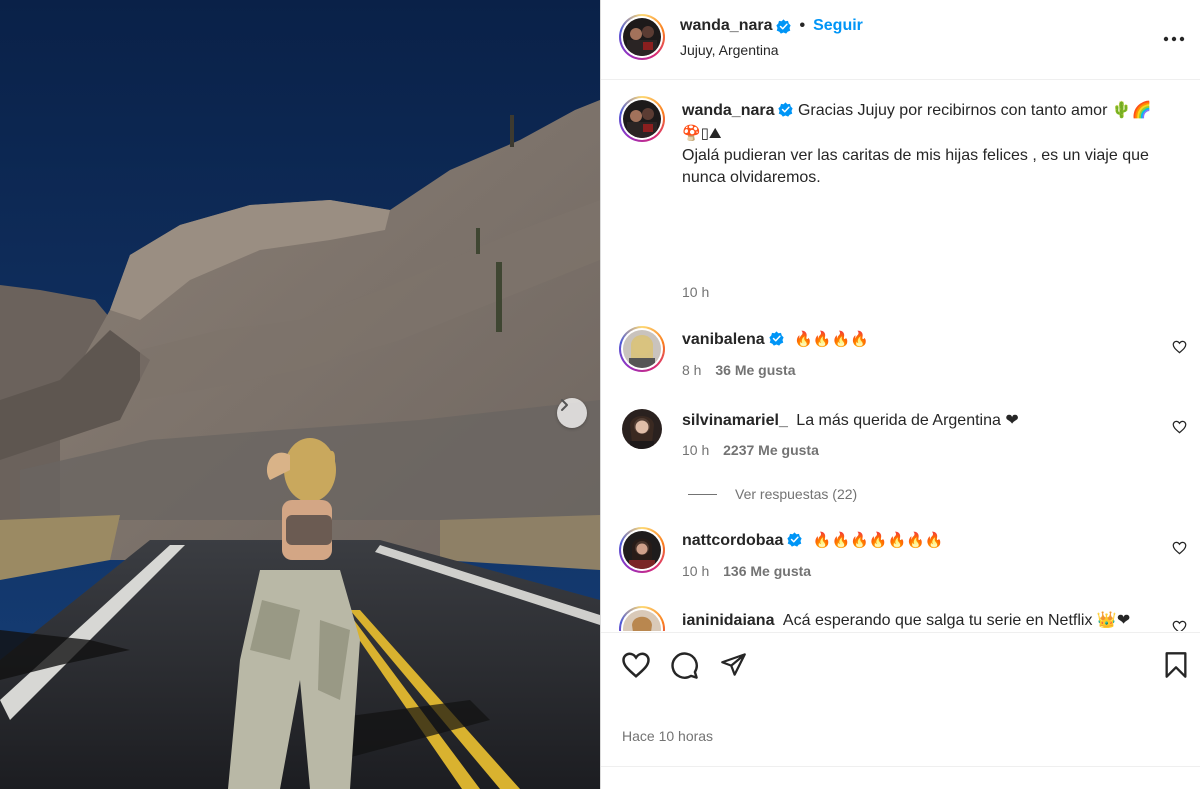  I want to click on heart-icon, so click(636, 667).